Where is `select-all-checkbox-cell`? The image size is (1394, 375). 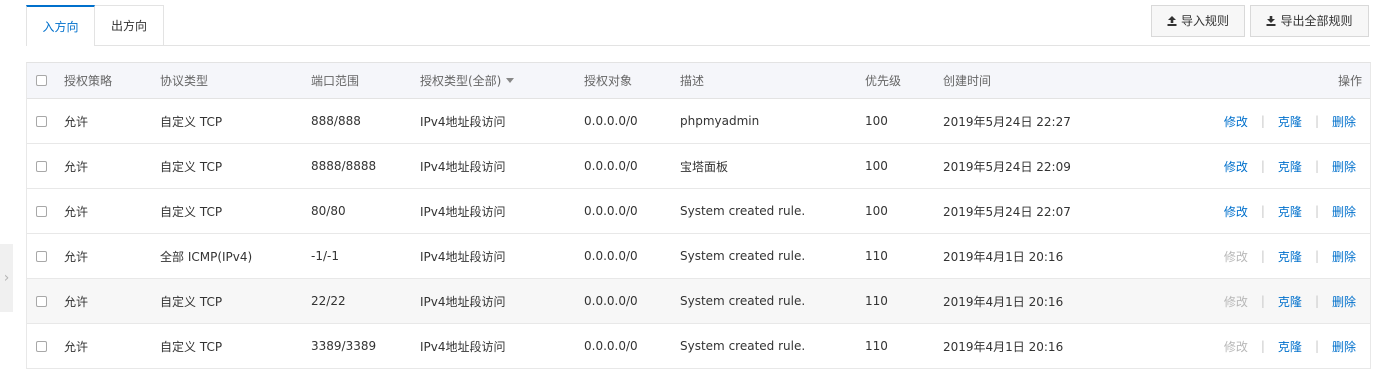
select-all-checkbox-cell is located at coordinates (41, 80).